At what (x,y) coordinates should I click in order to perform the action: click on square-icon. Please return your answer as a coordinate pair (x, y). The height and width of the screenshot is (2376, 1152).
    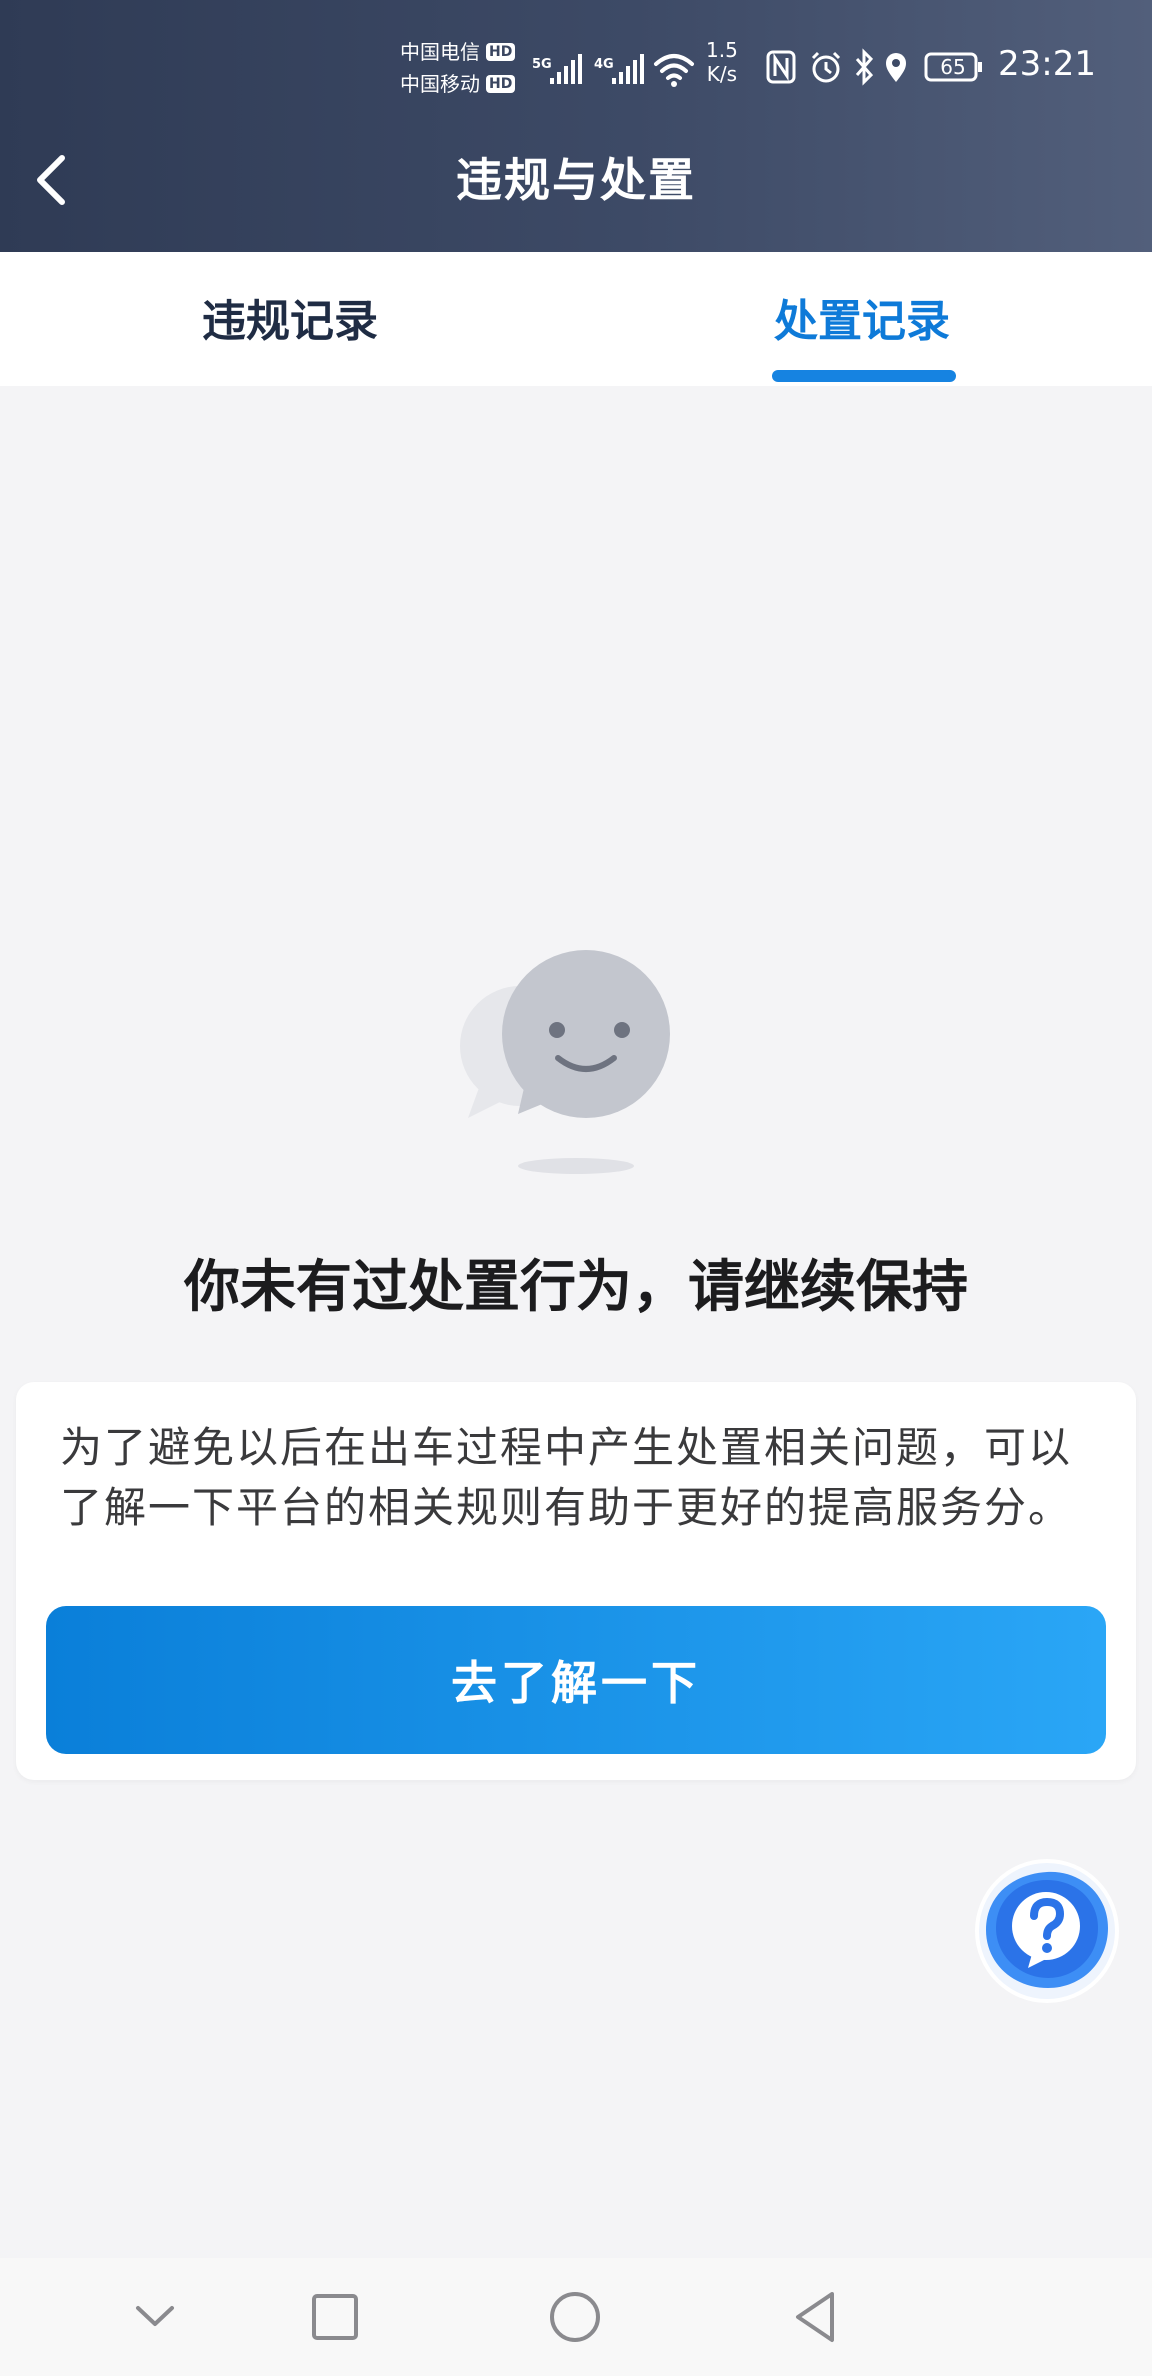
    Looking at the image, I should click on (335, 2317).